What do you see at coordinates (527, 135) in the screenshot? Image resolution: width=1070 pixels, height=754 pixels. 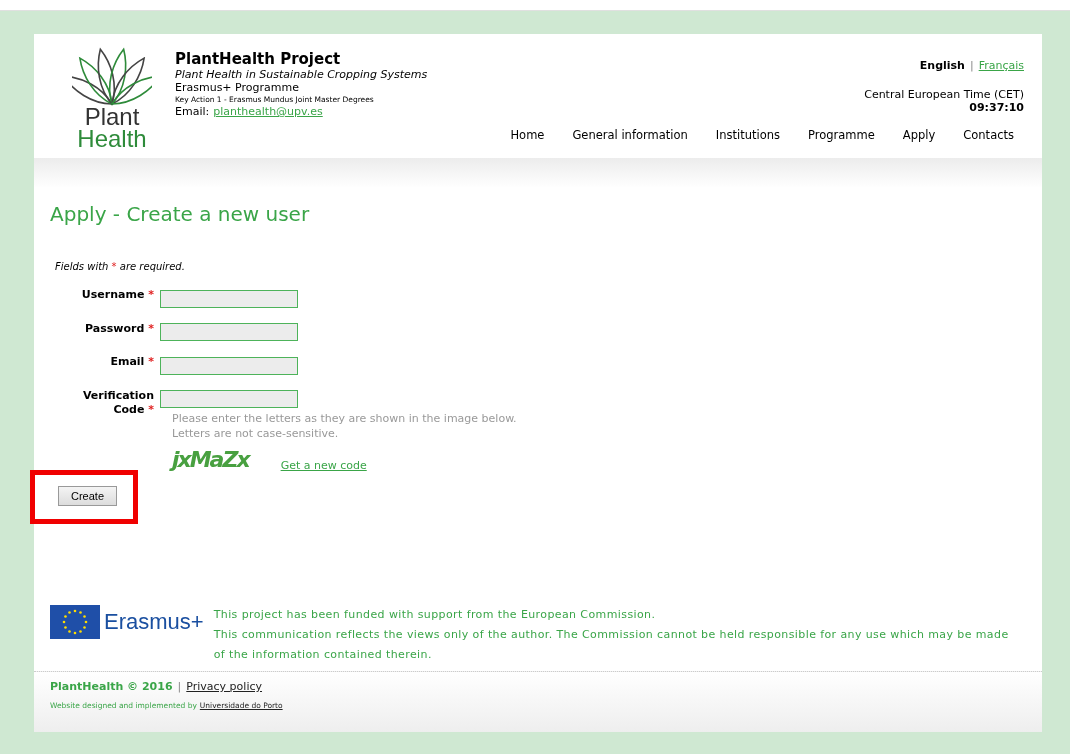 I see `nav-link: Home` at bounding box center [527, 135].